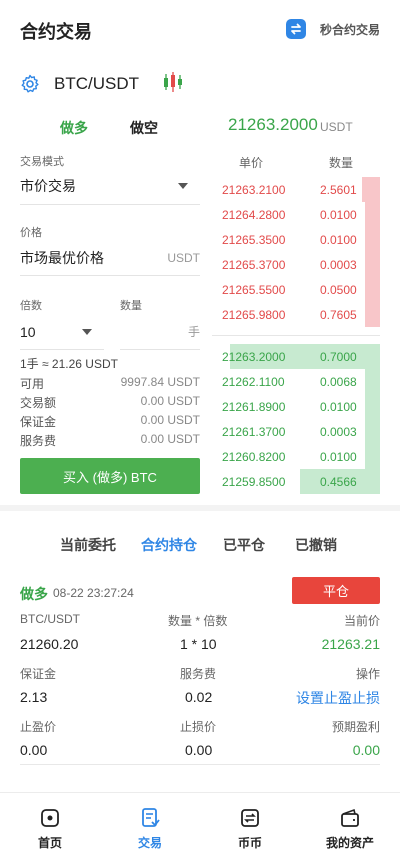  I want to click on ask-qty: 0.0003, so click(338, 265).